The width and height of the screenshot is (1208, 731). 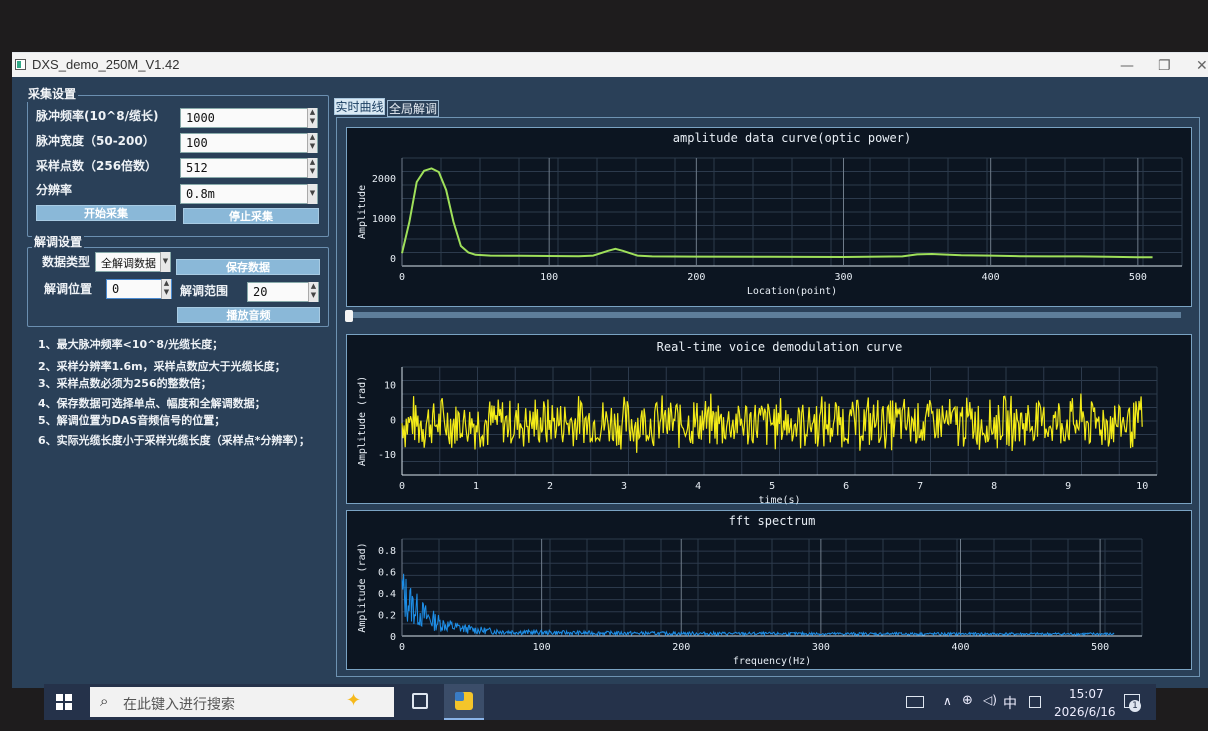 I want to click on acquisition-title: 采集设置, so click(x=52, y=93).